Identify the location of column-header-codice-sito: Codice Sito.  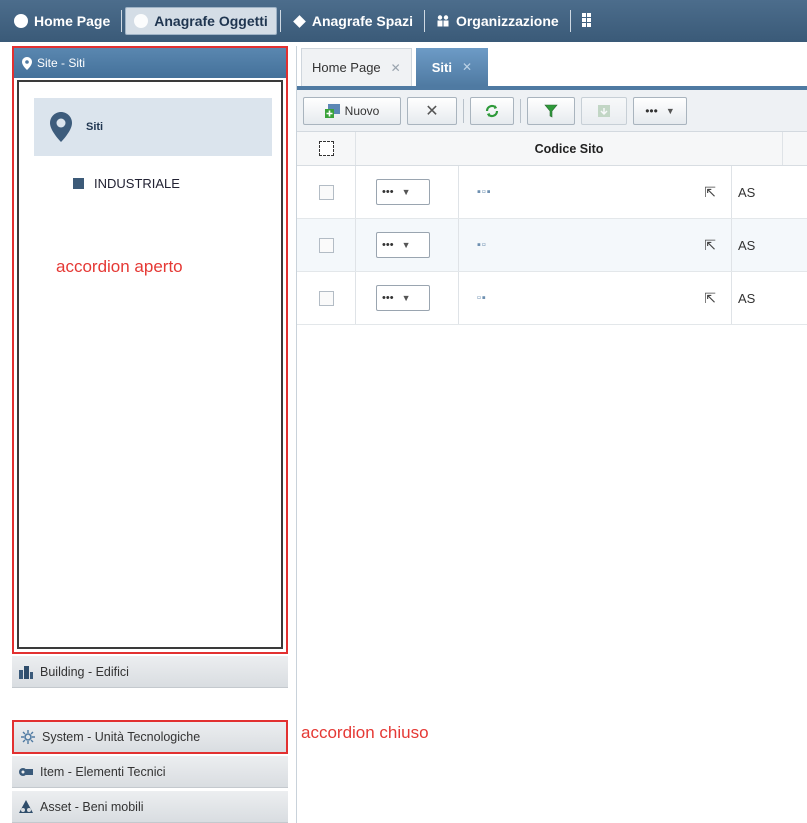
(569, 149).